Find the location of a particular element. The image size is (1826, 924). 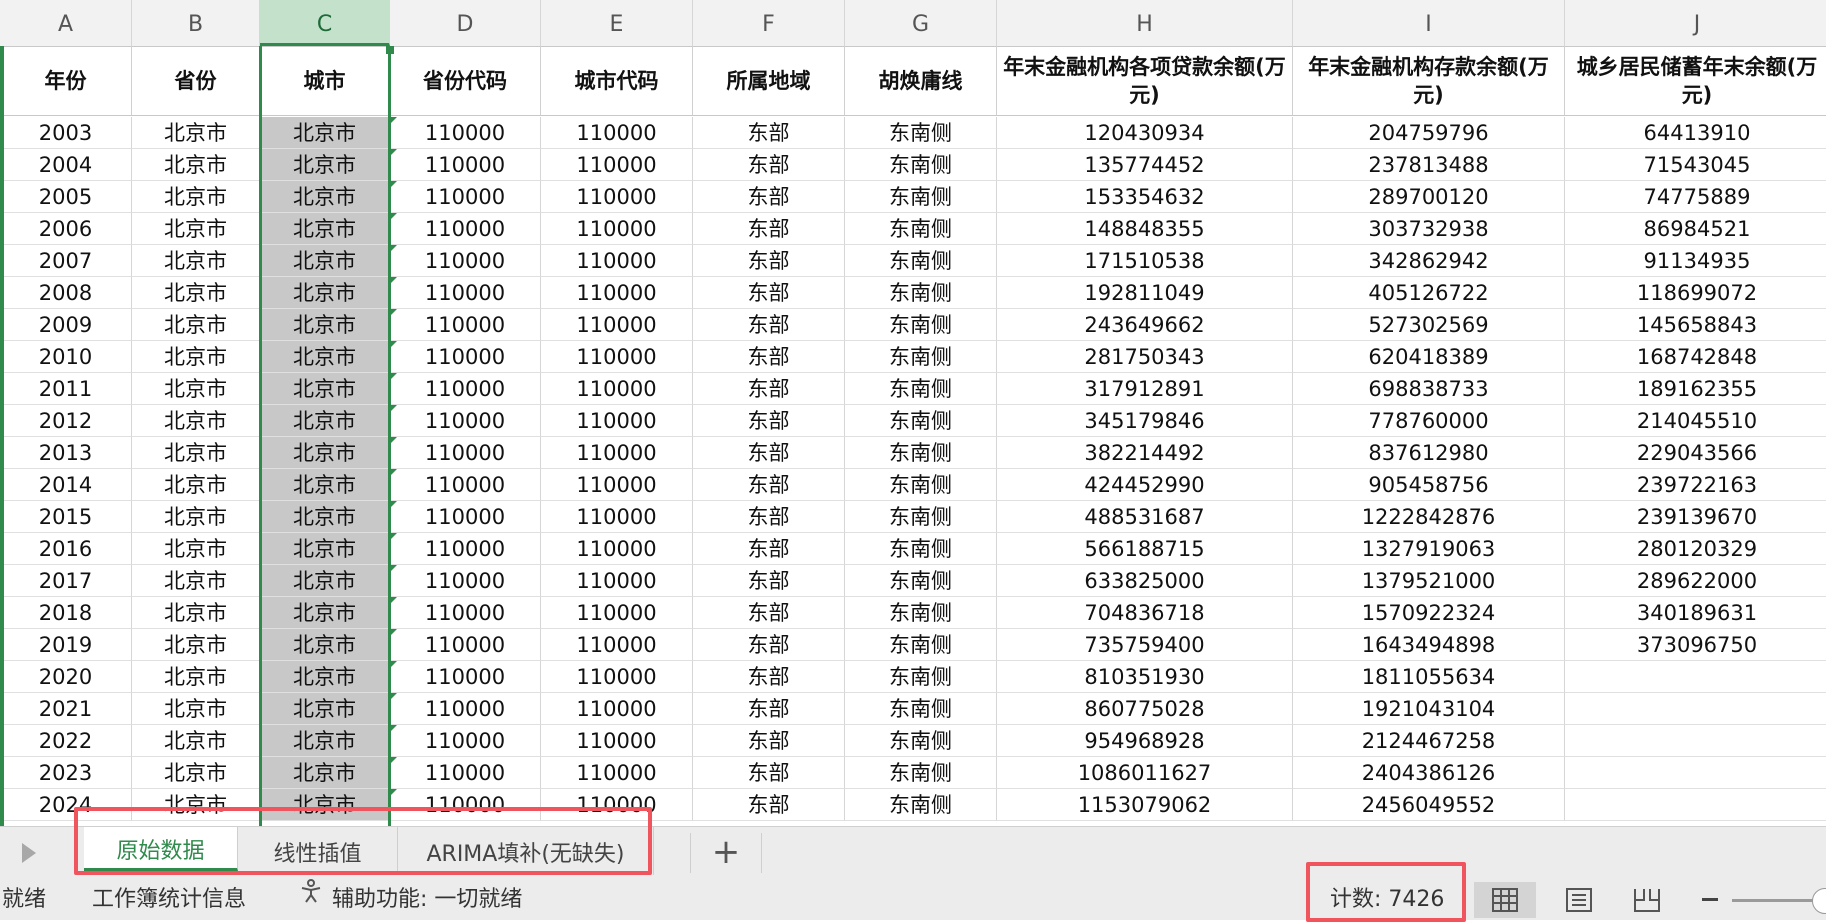

cell-savings-balance: 64413910 is located at coordinates (1695, 133).